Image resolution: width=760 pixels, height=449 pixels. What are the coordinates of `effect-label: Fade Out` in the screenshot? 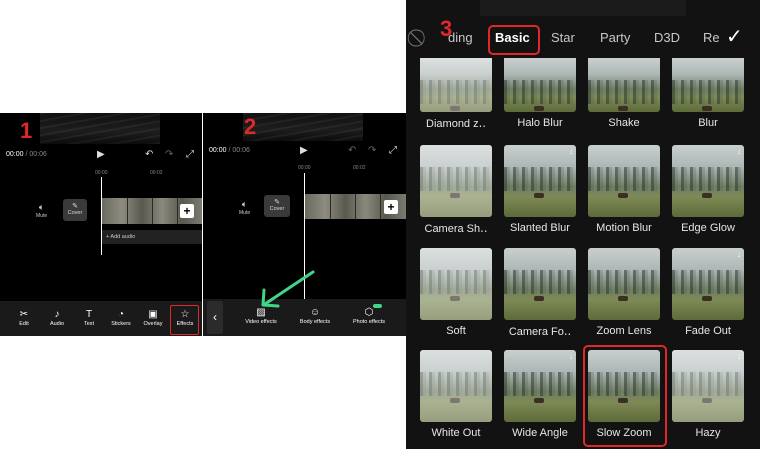 It's located at (708, 331).